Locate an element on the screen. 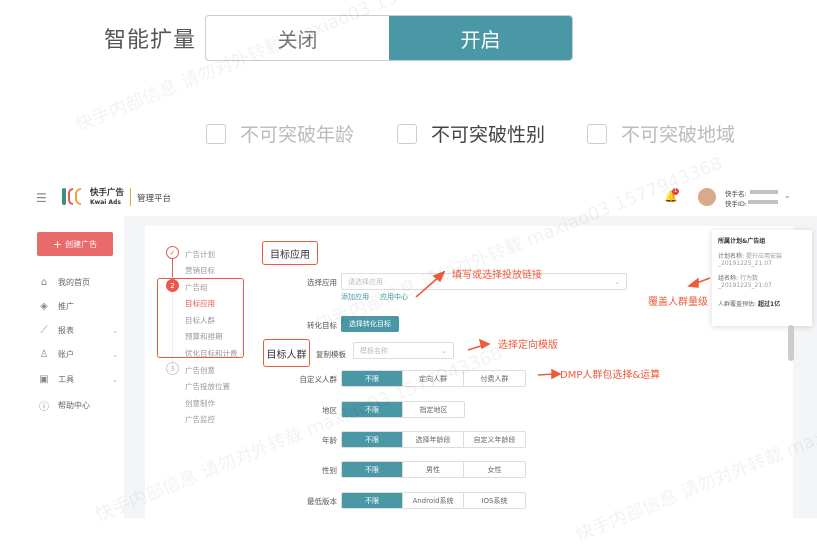 This screenshot has height=547, width=817. smart-expansion-toggle: 关闭 开启 is located at coordinates (389, 38).